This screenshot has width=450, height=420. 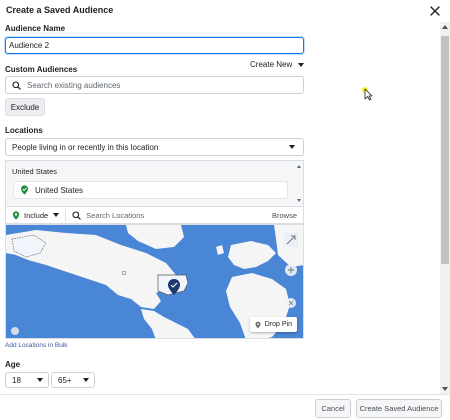 What do you see at coordinates (74, 85) in the screenshot?
I see `custom-audience-search-placeholder: Search existing audiences` at bounding box center [74, 85].